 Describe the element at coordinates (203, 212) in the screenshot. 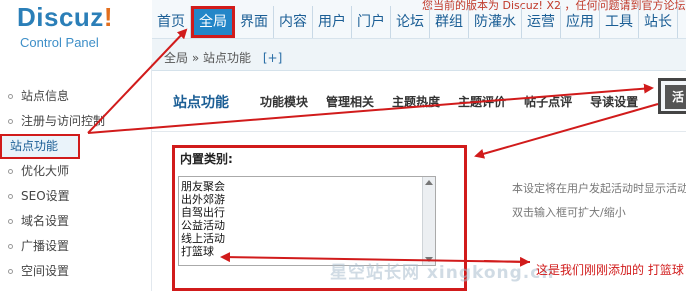

I see `category-line: 自驾出行` at that location.